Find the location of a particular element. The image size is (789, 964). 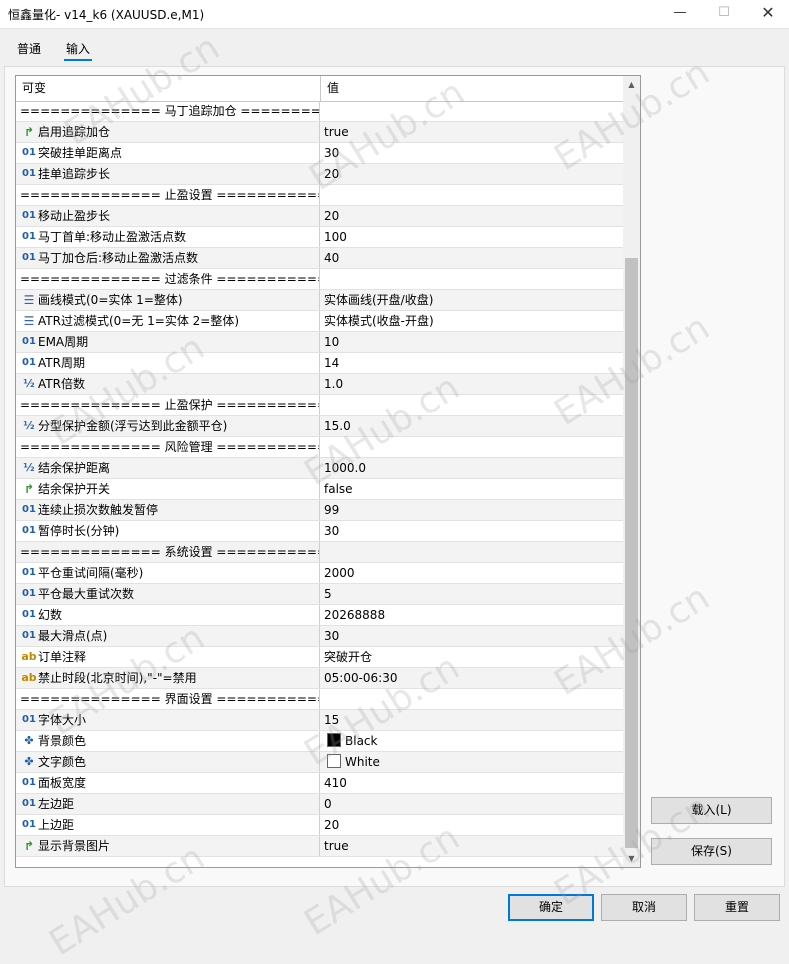

value-cell: 1000.0 is located at coordinates (343, 468).